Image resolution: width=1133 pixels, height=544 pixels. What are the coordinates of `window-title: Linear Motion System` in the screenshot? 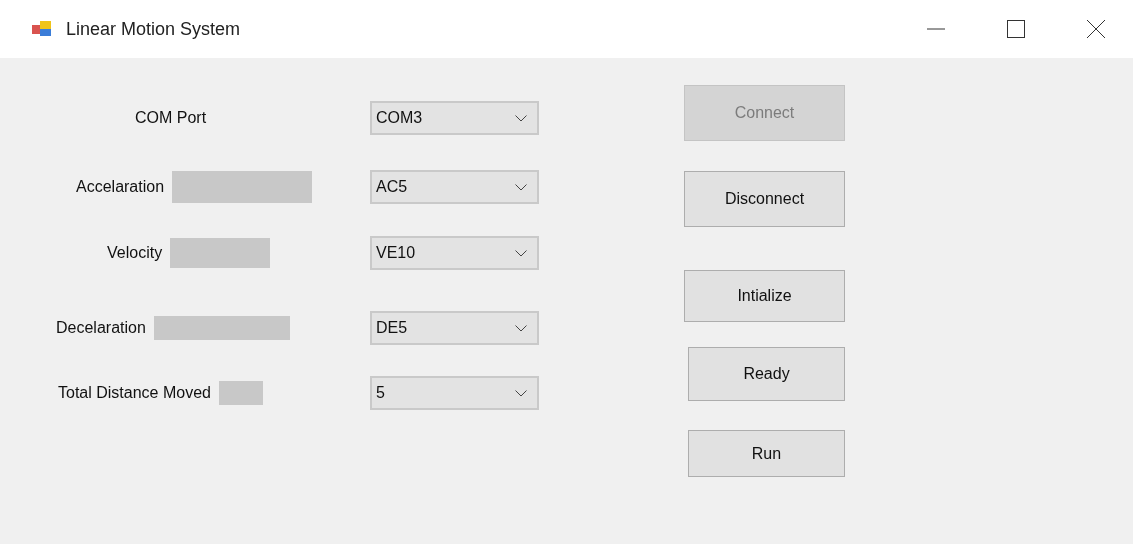 It's located at (153, 29).